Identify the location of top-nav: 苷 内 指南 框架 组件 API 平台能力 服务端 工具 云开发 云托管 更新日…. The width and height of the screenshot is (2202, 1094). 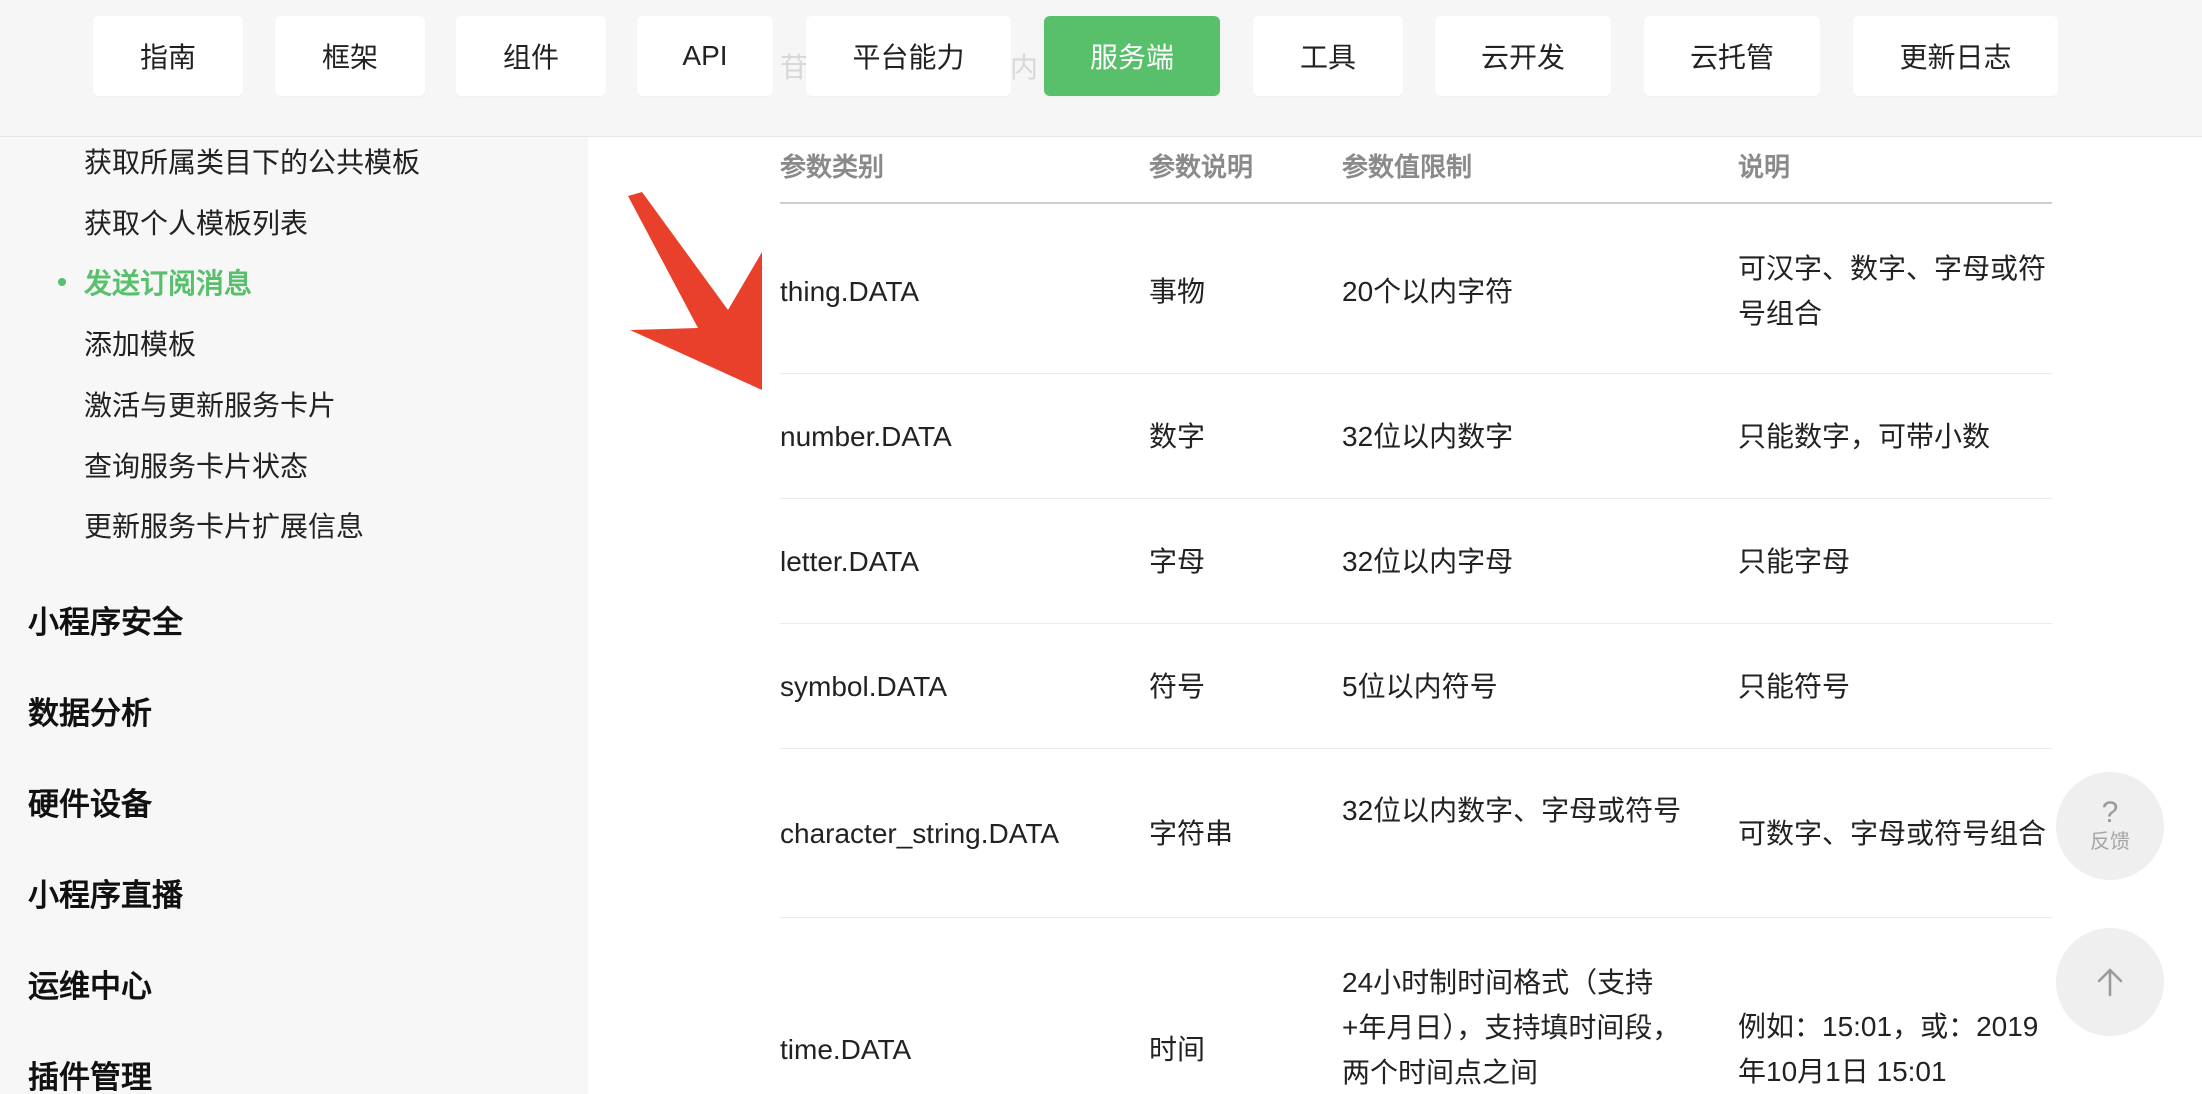
(1101, 68).